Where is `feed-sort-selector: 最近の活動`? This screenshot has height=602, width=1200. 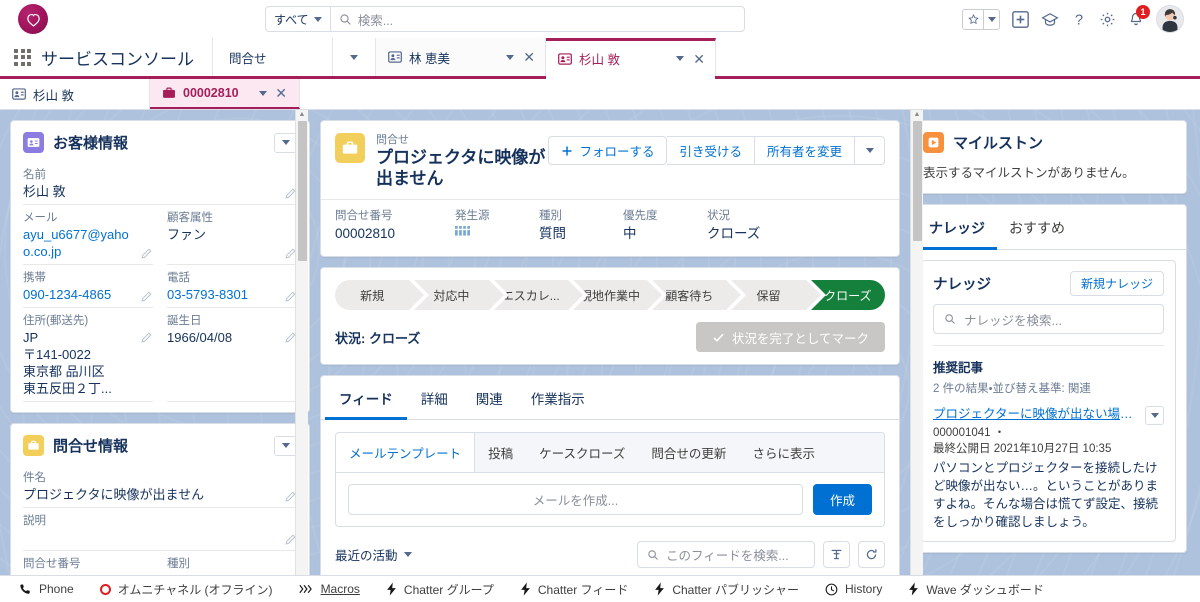
feed-sort-selector: 最近の活動 is located at coordinates (373, 554).